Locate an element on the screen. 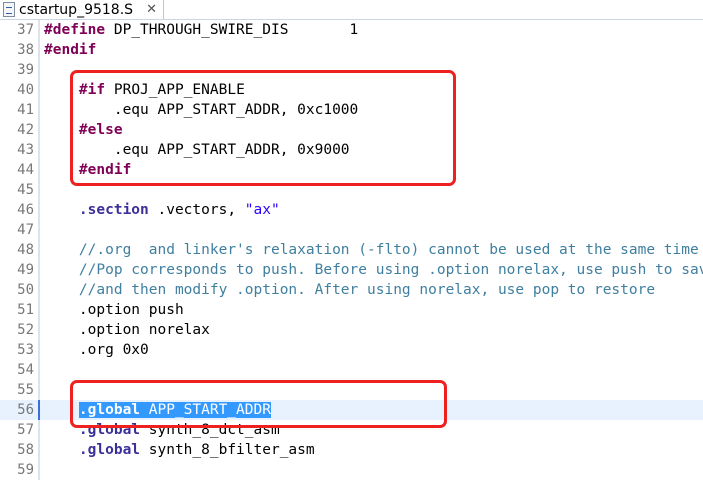 This screenshot has width=703, height=480. code-line: 51 .option push is located at coordinates (351, 310).